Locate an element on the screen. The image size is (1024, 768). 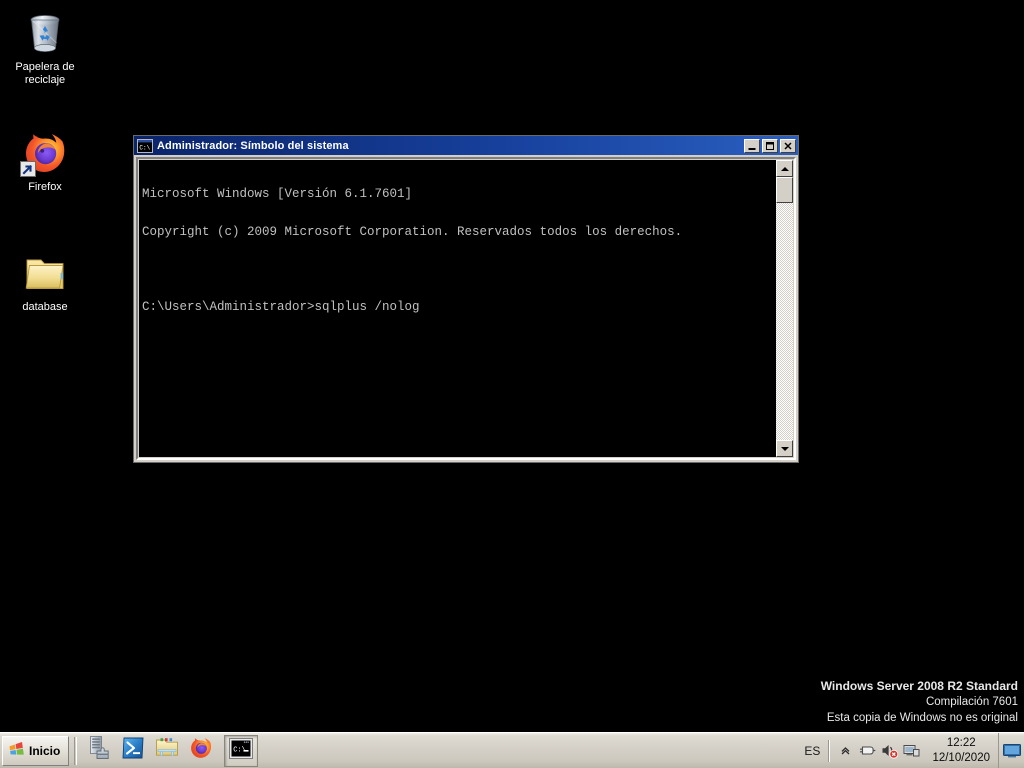
scroll-up-button is located at coordinates (784, 168).